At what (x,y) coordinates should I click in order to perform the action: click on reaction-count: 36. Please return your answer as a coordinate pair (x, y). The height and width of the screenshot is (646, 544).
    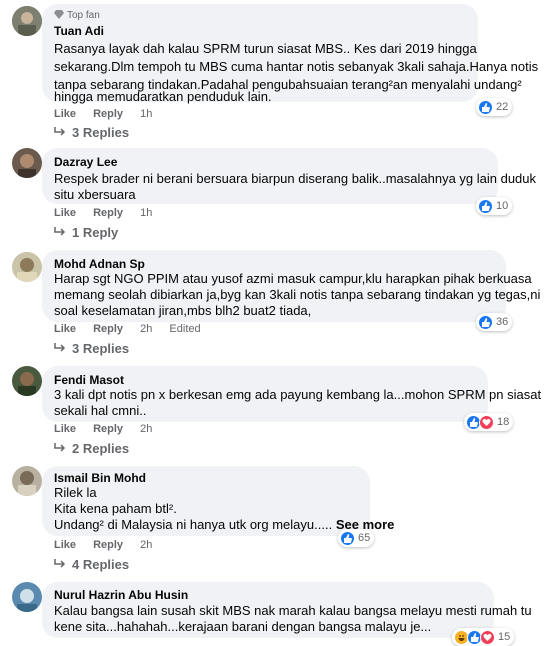
    Looking at the image, I should click on (502, 322).